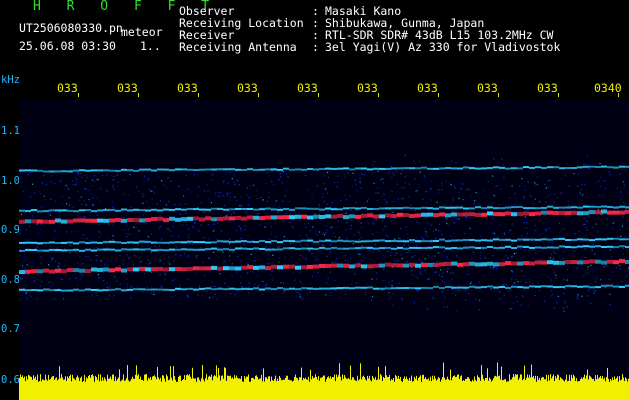 The height and width of the screenshot is (400, 629). I want to click on x-tick-label: 033, so click(367, 88).